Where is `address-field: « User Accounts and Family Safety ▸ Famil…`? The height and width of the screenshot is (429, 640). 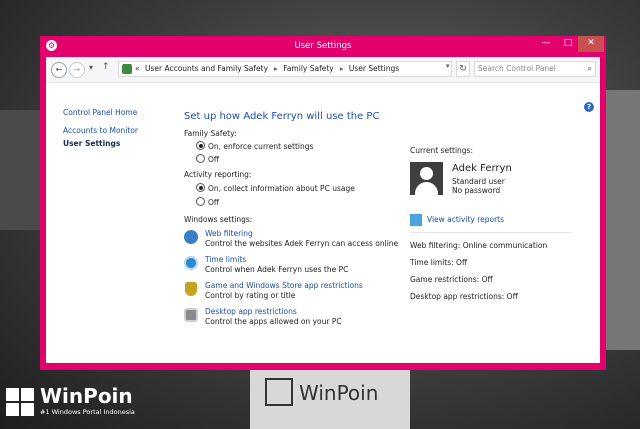 address-field: « User Accounts and Family Safety ▸ Famil… is located at coordinates (285, 69).